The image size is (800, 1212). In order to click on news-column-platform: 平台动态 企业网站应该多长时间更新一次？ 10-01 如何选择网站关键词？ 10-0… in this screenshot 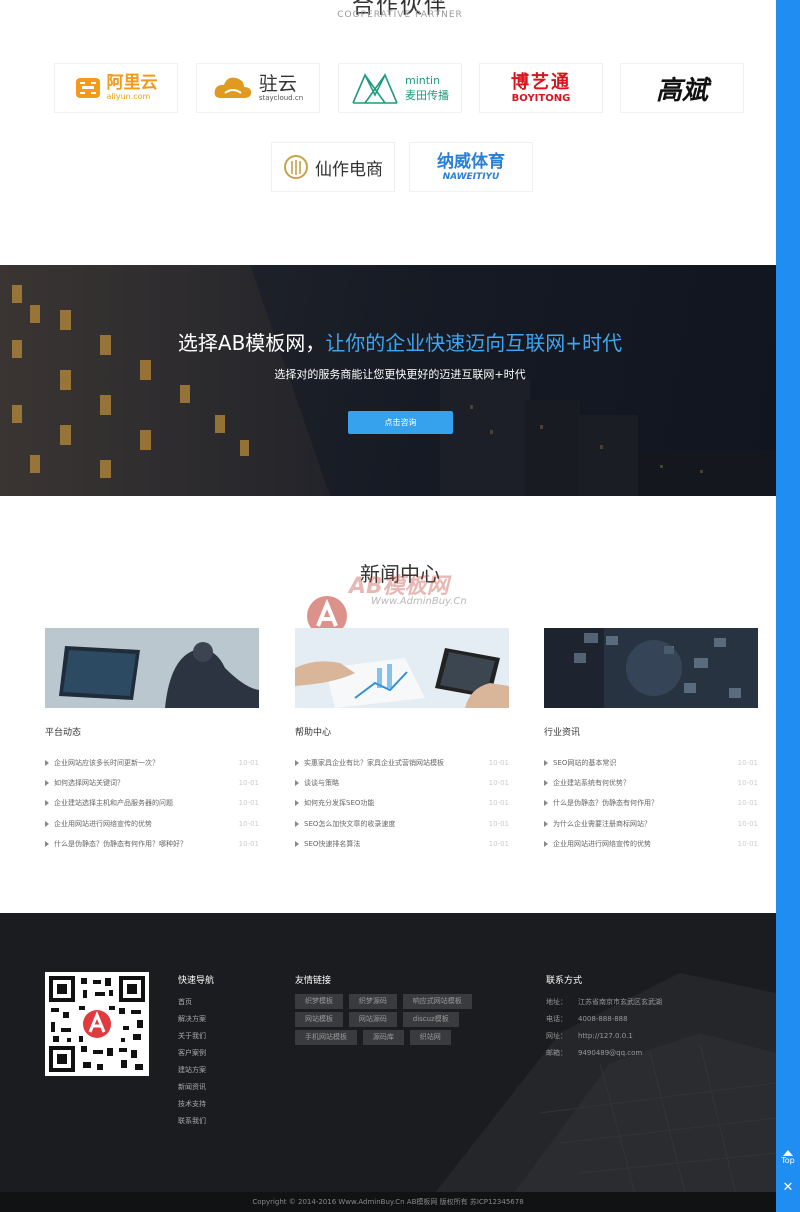, I will do `click(152, 741)`.